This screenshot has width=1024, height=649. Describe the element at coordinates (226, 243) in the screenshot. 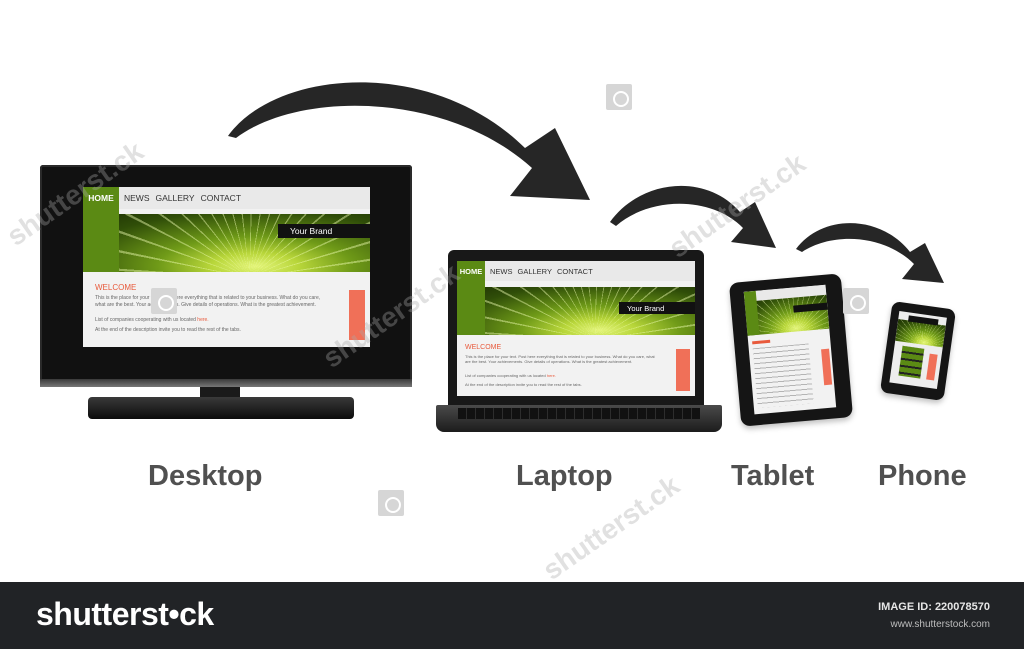

I see `hero-image` at that location.